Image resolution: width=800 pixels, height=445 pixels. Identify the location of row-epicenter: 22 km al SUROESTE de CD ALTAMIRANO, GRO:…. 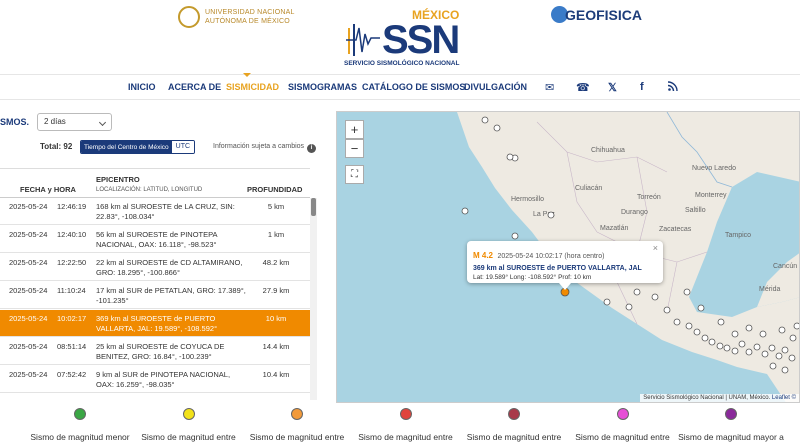
(169, 267).